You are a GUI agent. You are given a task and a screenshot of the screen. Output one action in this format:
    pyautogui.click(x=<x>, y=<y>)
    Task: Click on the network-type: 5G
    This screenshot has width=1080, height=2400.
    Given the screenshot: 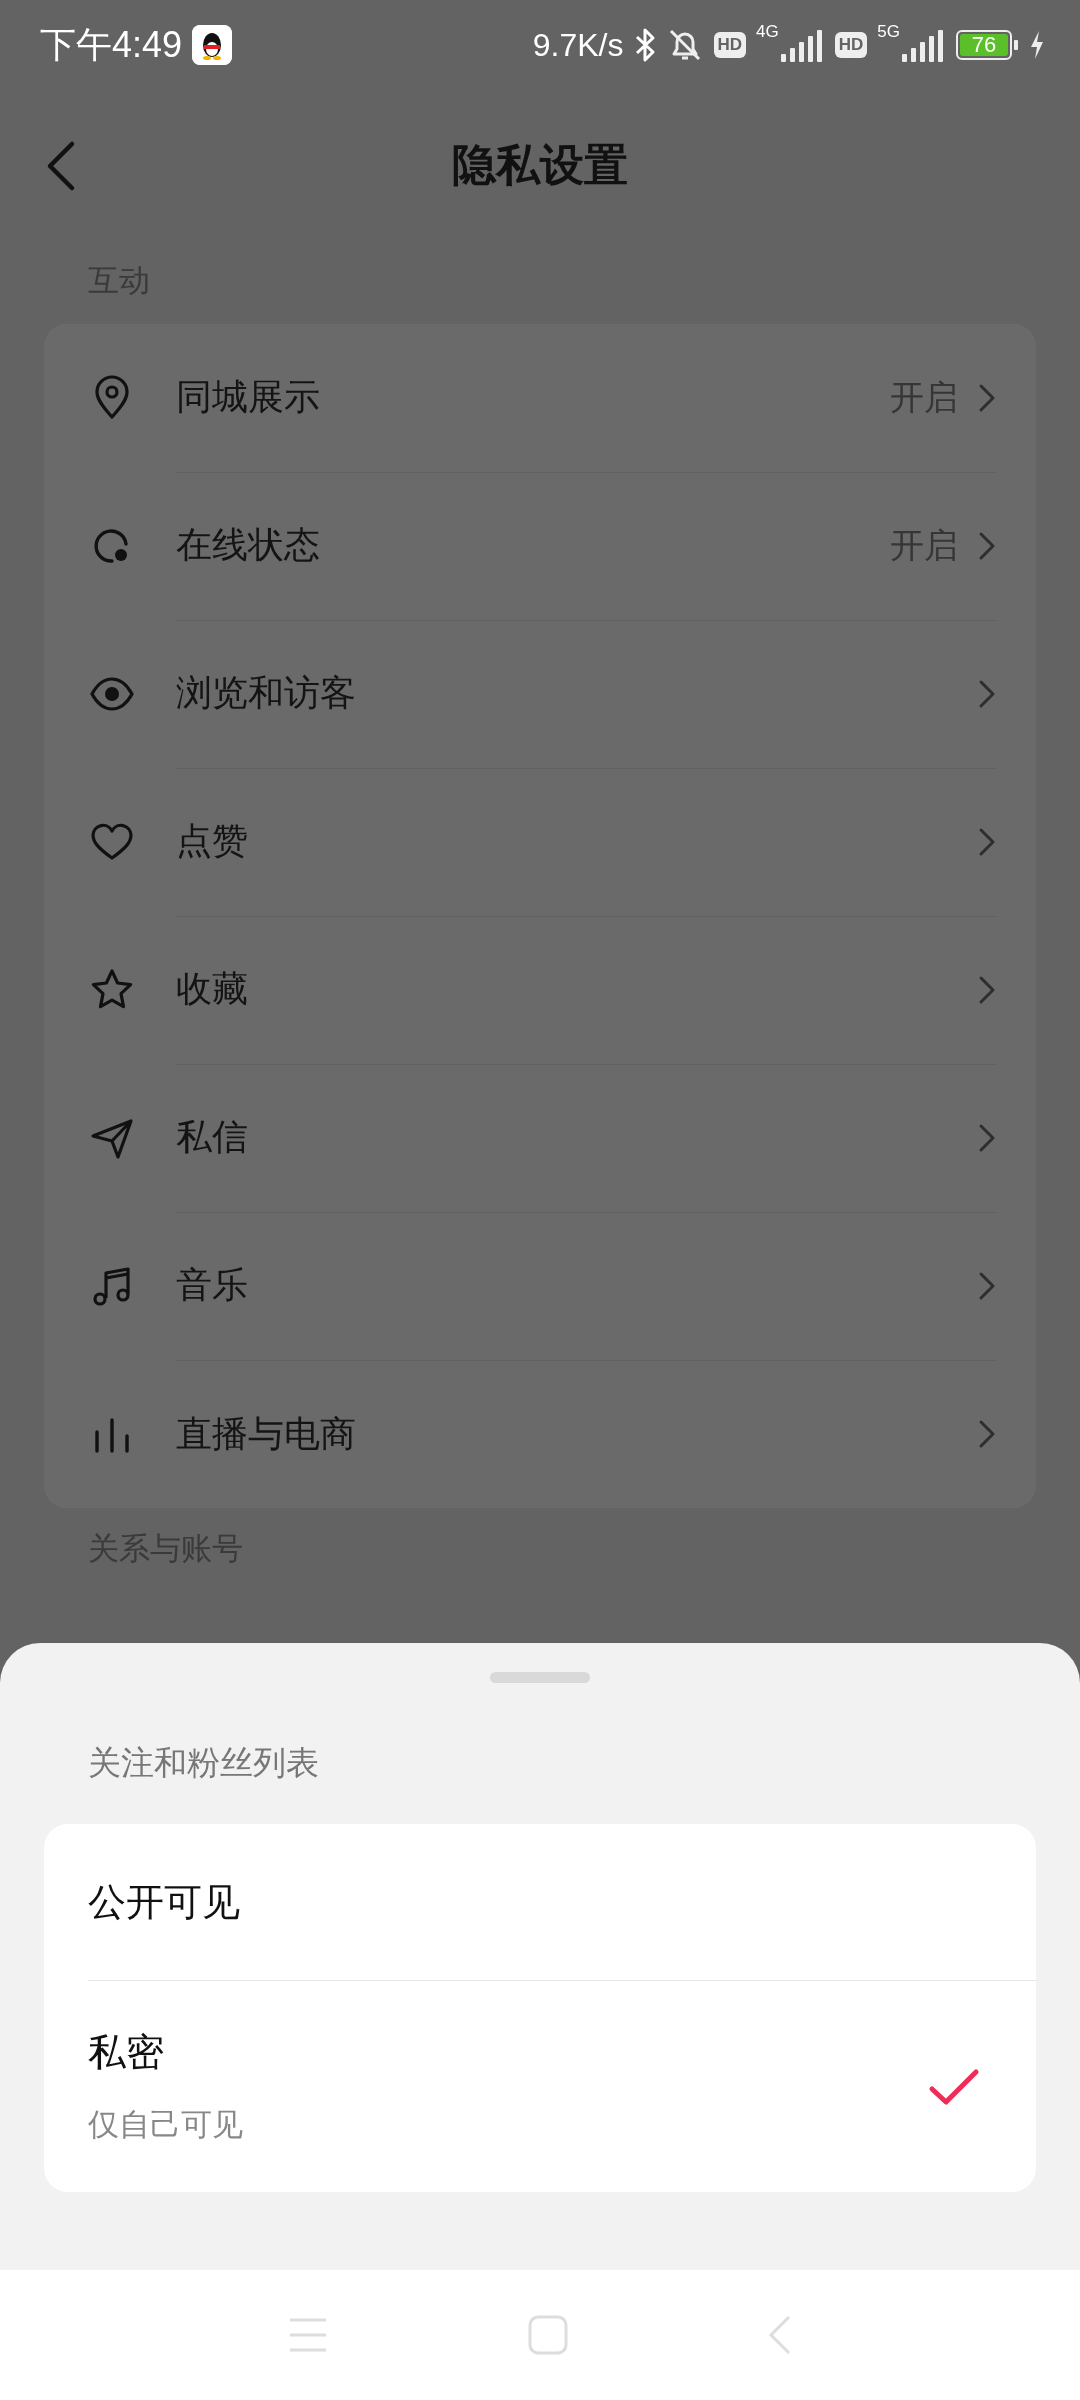 What is the action you would take?
    pyautogui.click(x=888, y=32)
    